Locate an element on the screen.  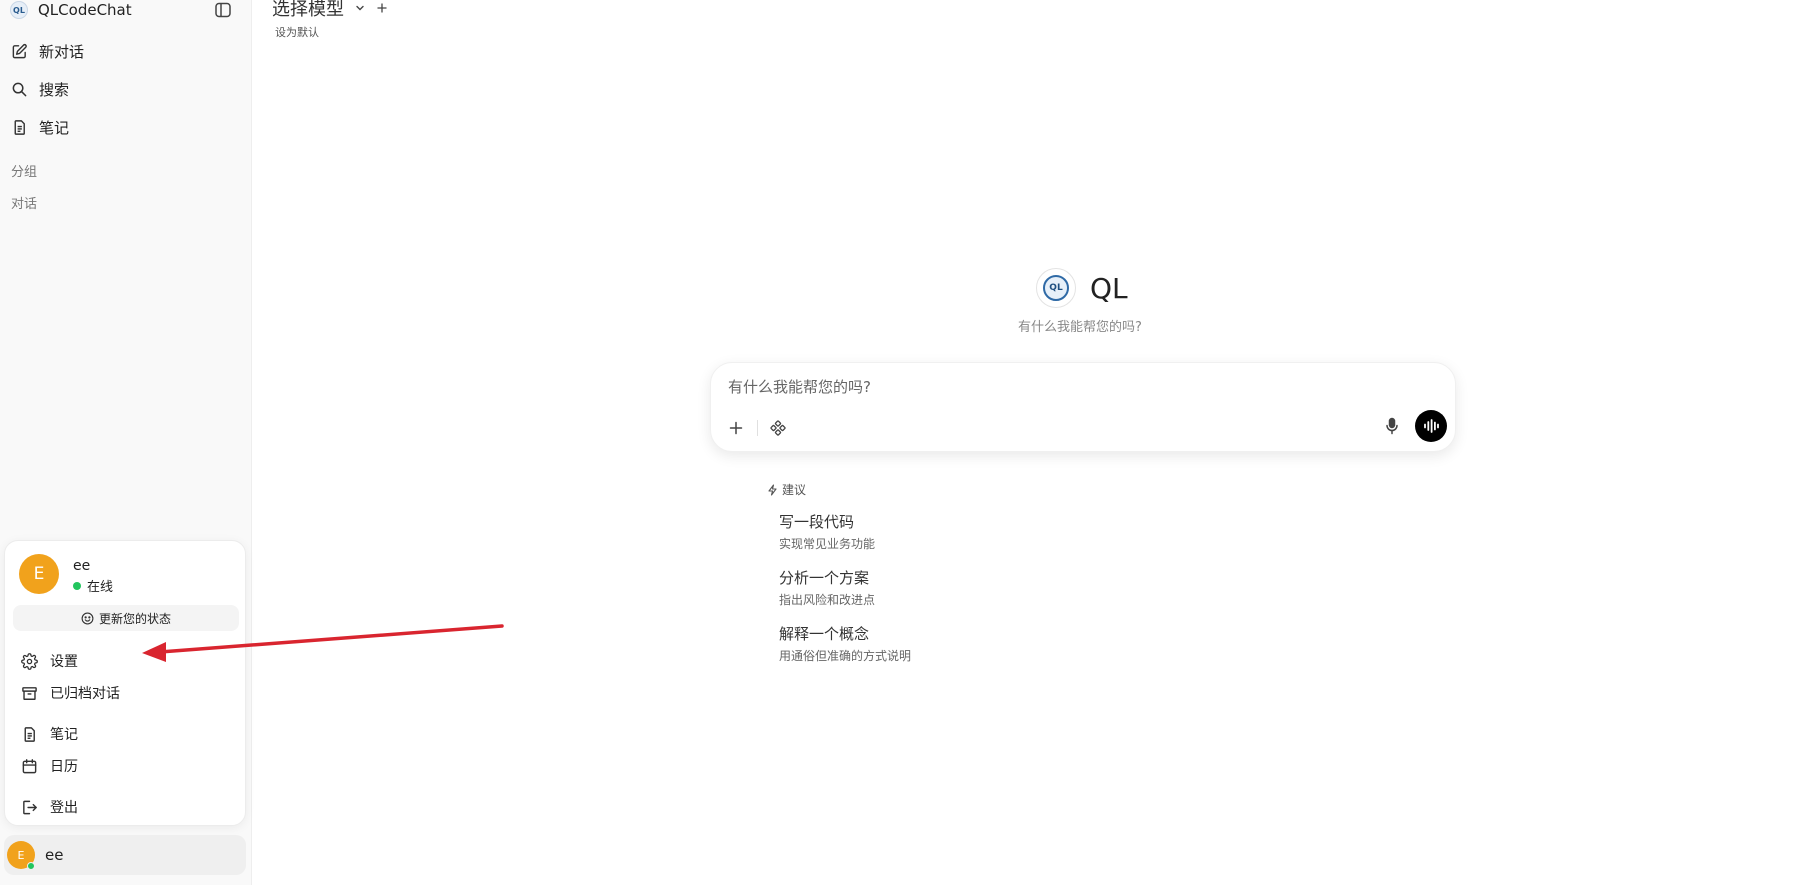
menu-item-label: 登出 is located at coordinates (64, 808).